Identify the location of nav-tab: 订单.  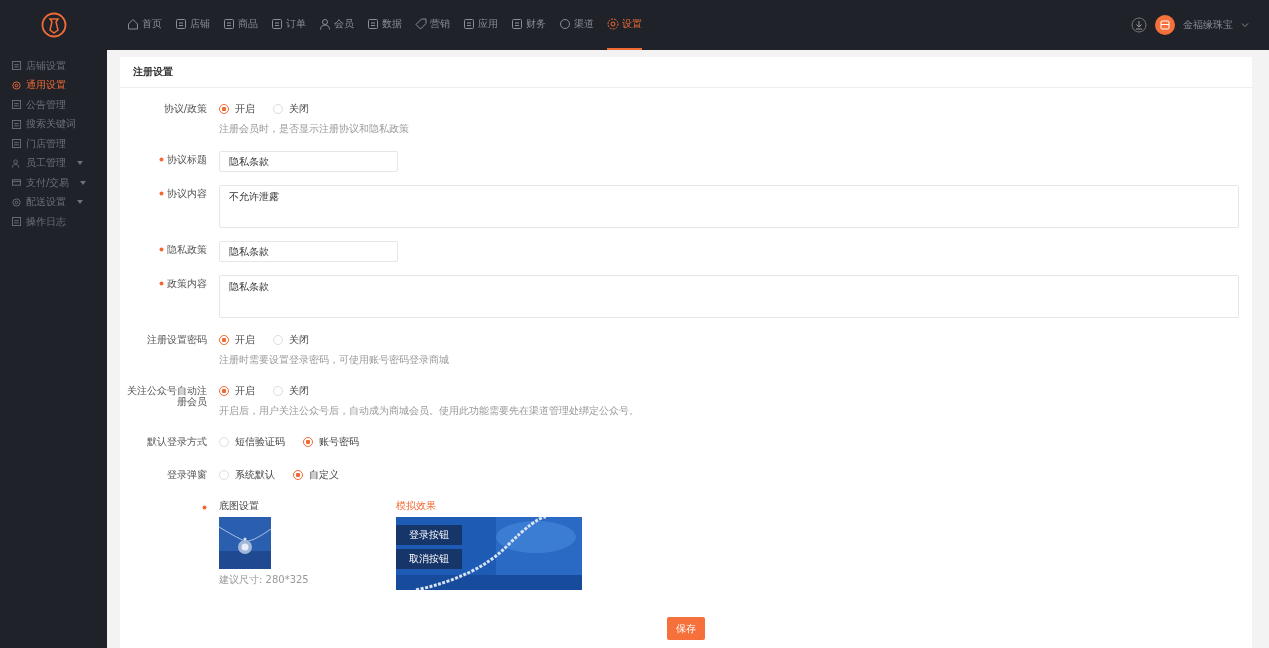
(288, 25).